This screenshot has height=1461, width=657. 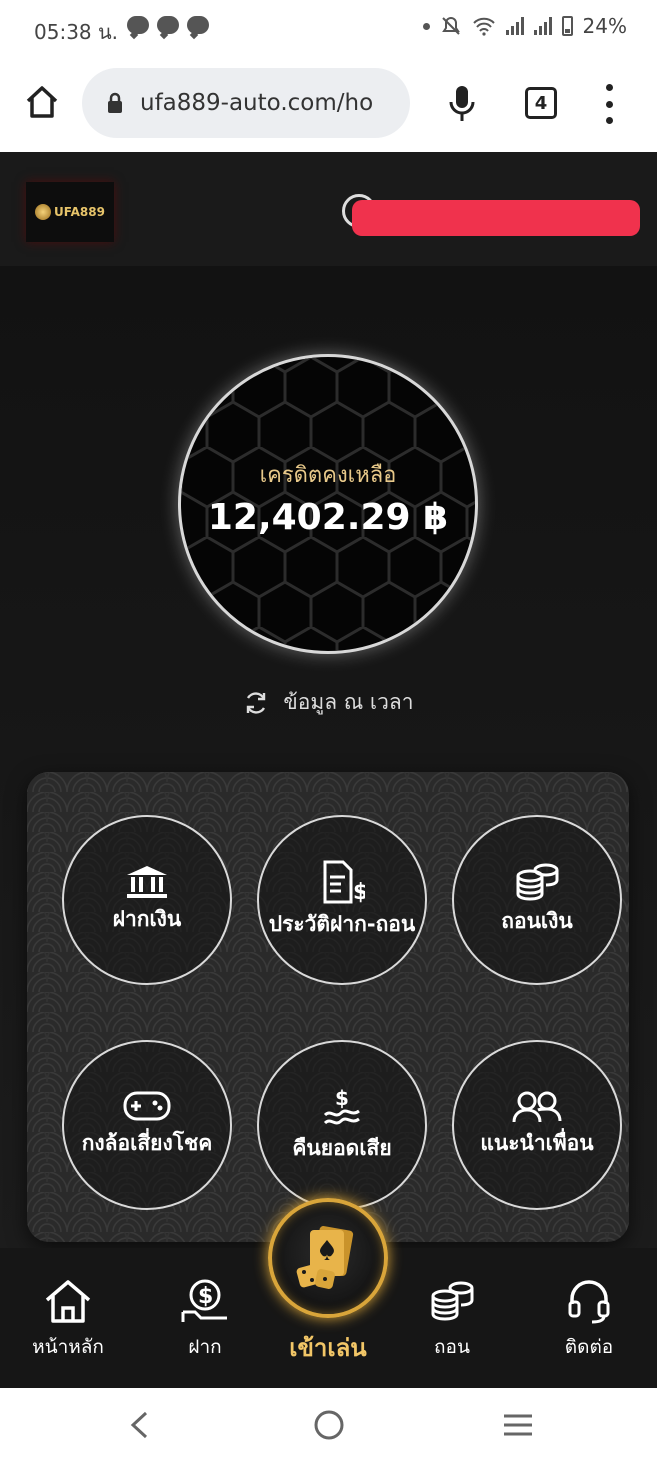 I want to click on tab-count: 4, so click(x=541, y=103).